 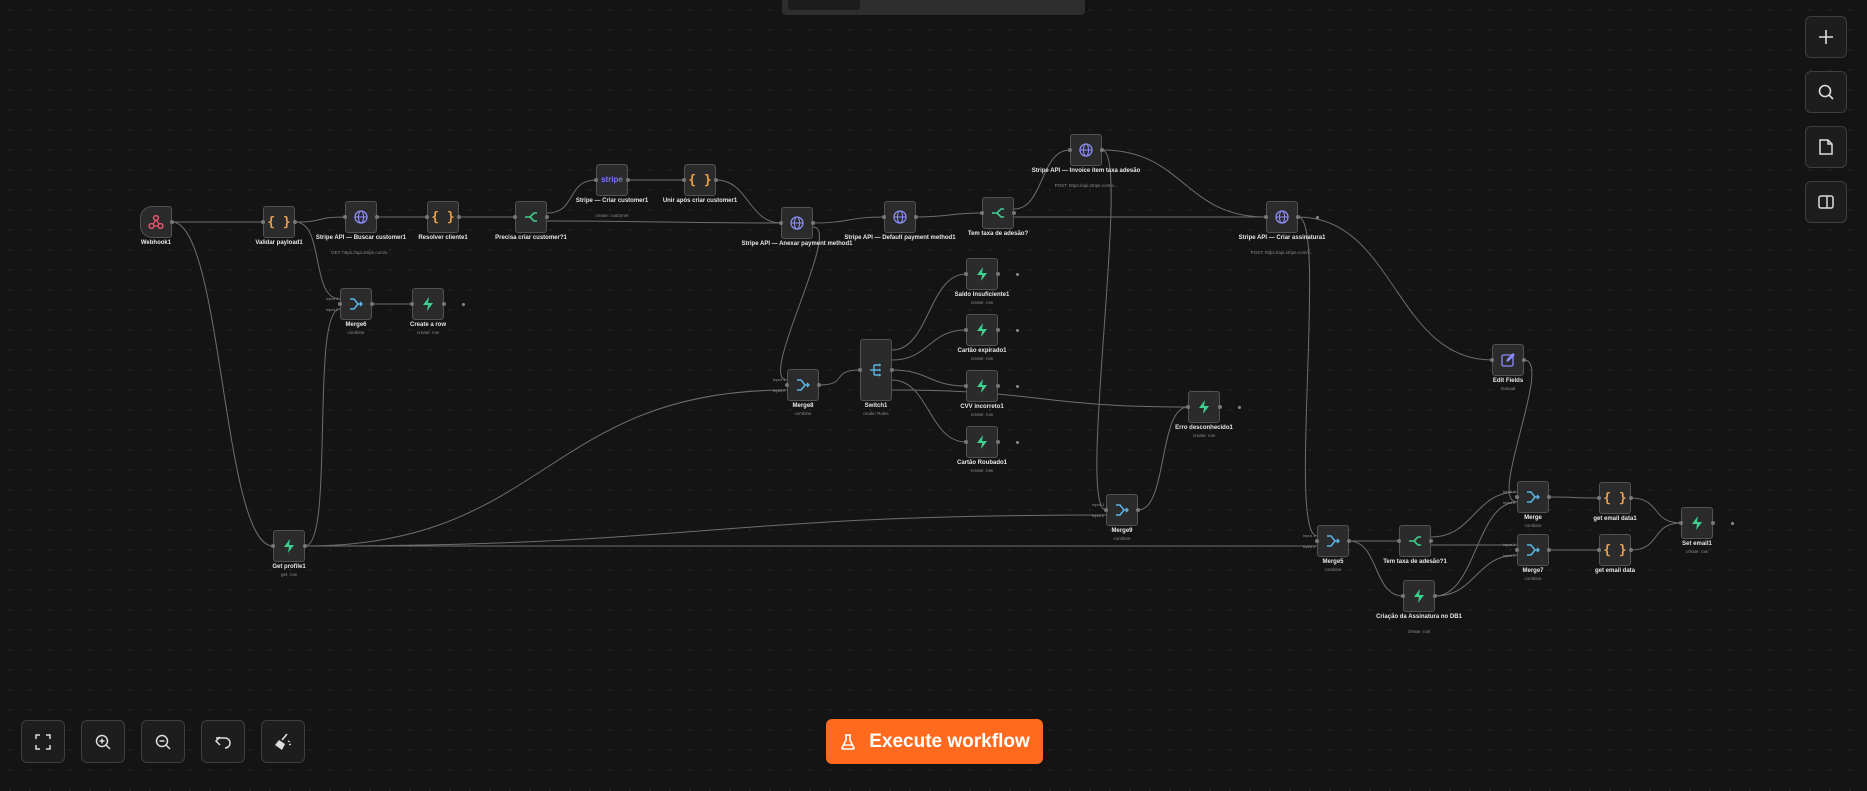 I want to click on connection-merge8-switch1, so click(x=839, y=377).